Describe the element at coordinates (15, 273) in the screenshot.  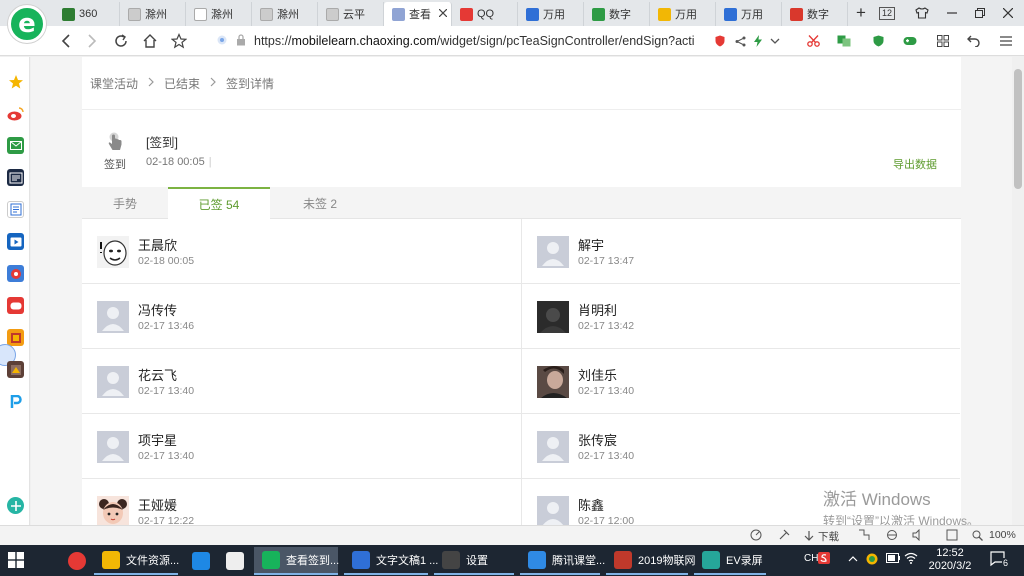
I see `game-app-icon` at that location.